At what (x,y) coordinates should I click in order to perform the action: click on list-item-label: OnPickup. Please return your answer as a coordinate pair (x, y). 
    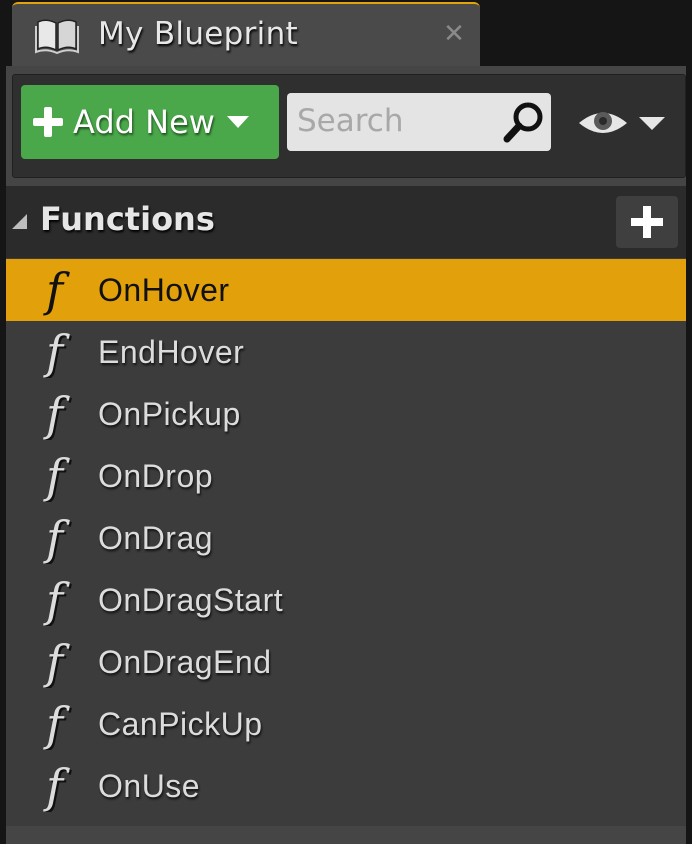
    Looking at the image, I should click on (169, 413).